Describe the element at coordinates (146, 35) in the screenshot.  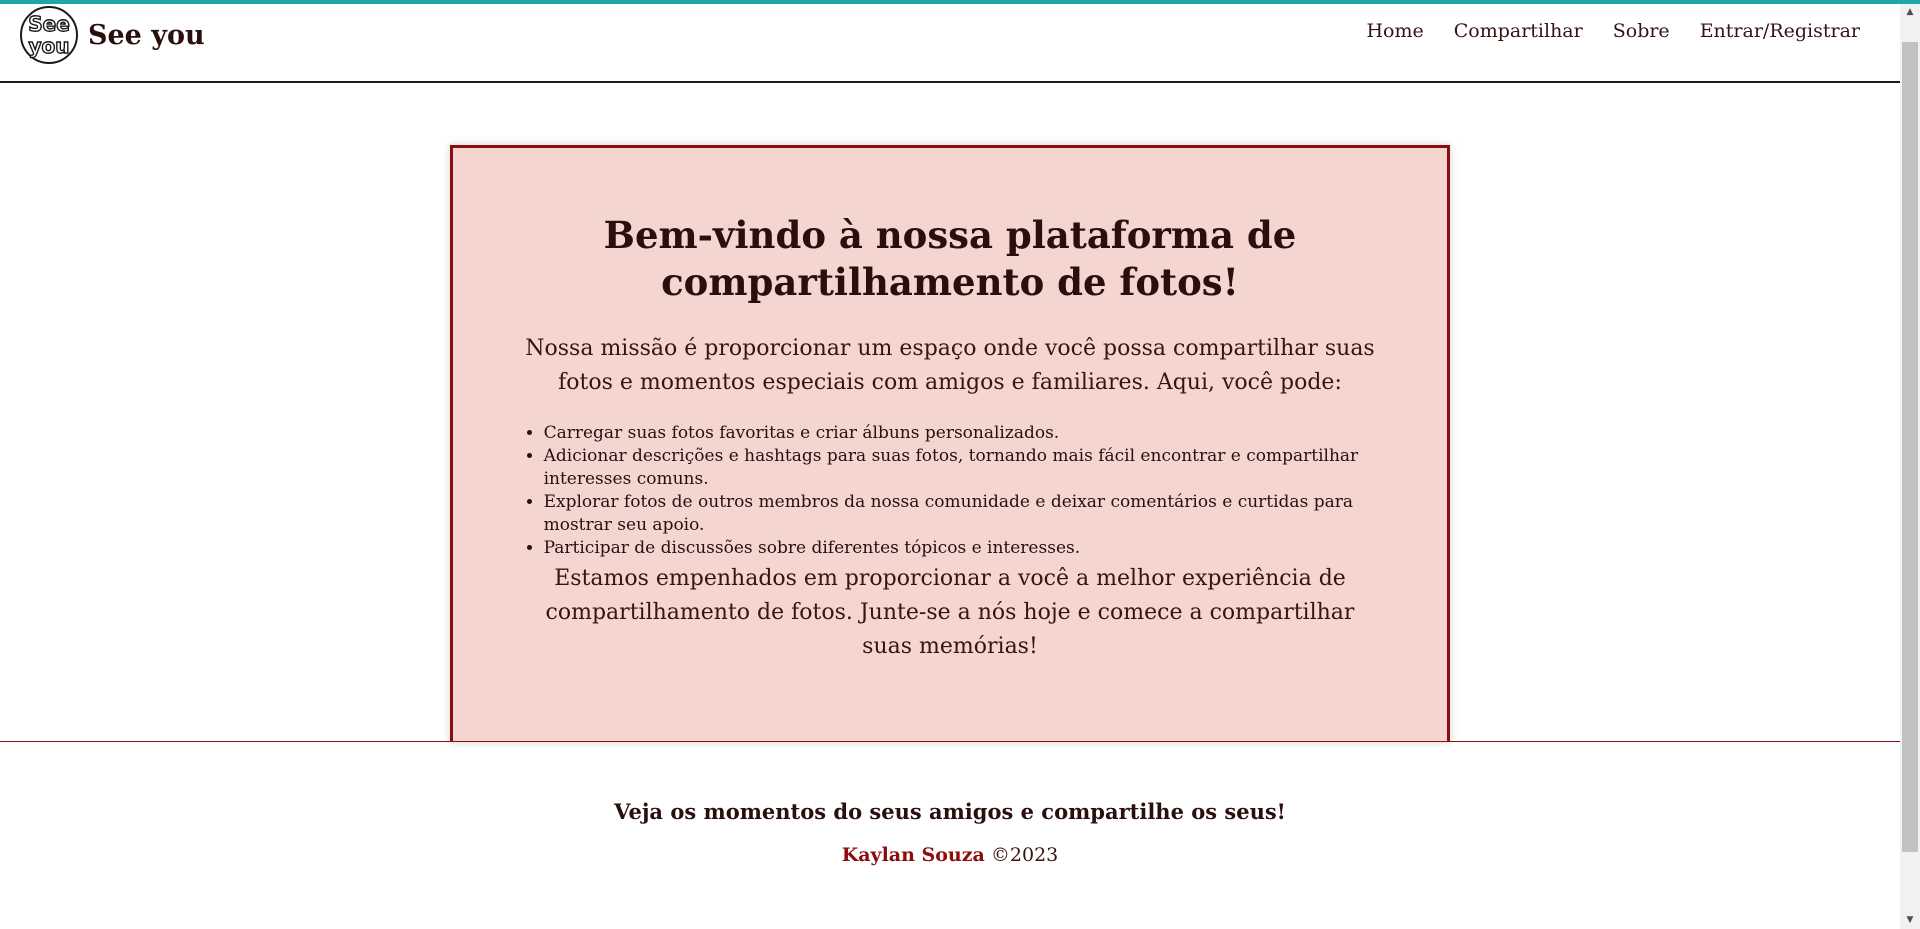
I see `brand-name: See you` at that location.